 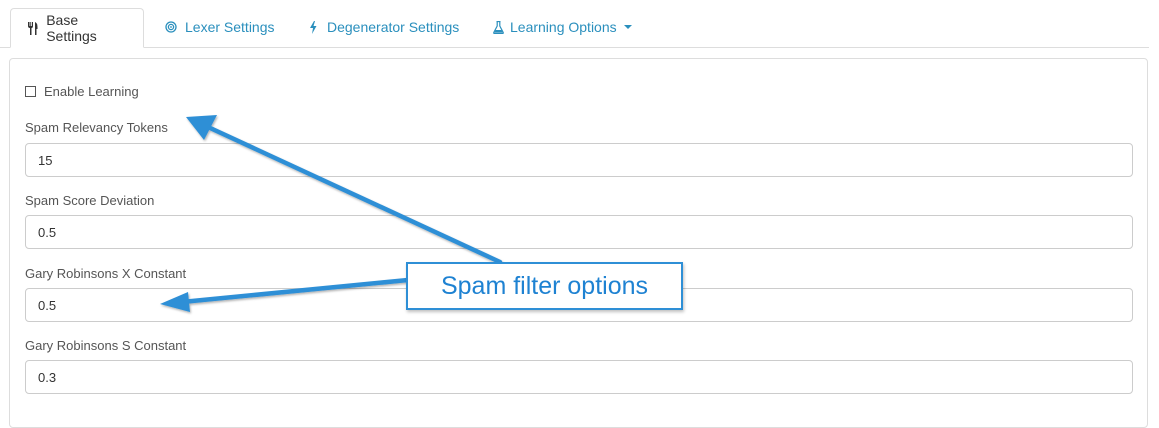 I want to click on tab-label: Base Settings, so click(x=71, y=28).